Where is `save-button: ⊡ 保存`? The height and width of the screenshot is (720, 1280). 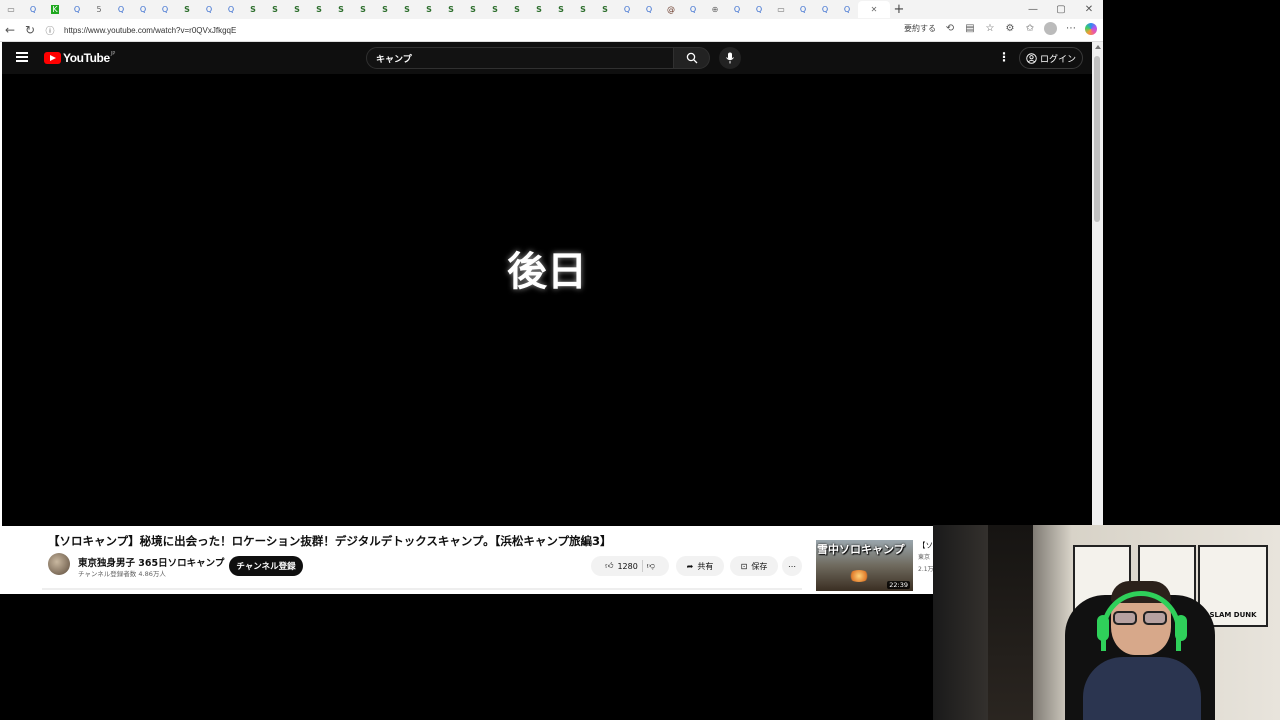 save-button: ⊡ 保存 is located at coordinates (754, 566).